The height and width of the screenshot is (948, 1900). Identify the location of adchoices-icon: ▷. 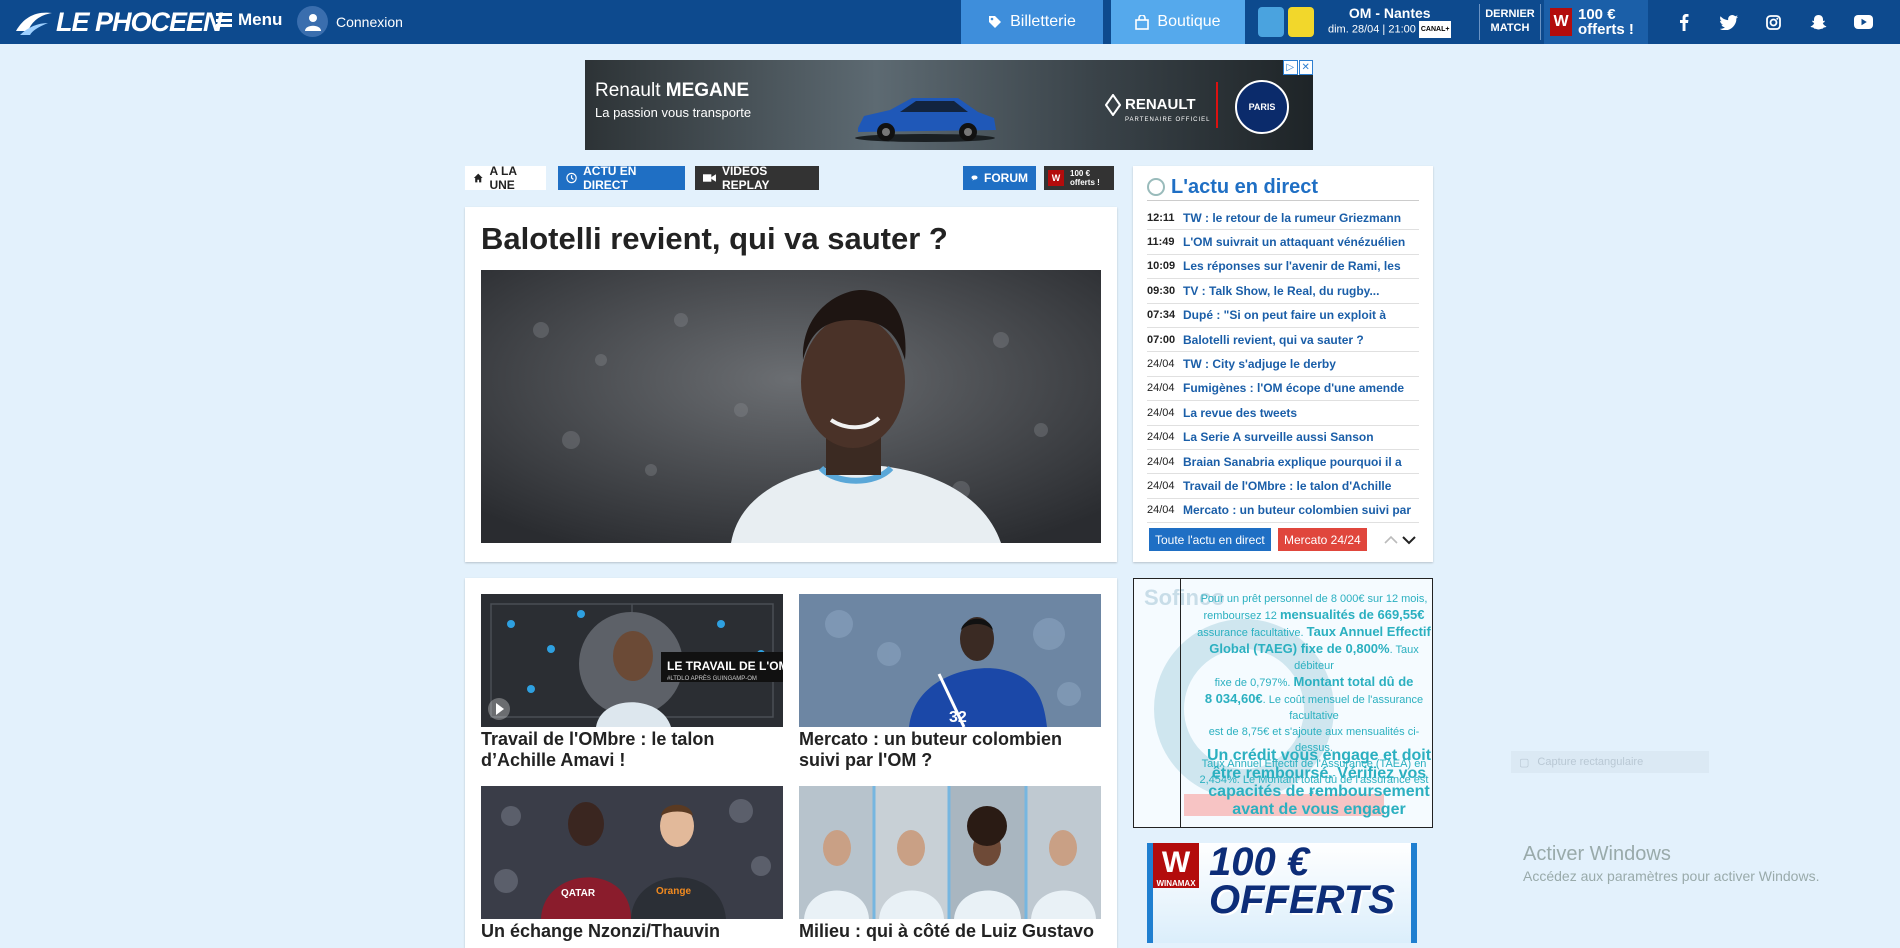
(1290, 67).